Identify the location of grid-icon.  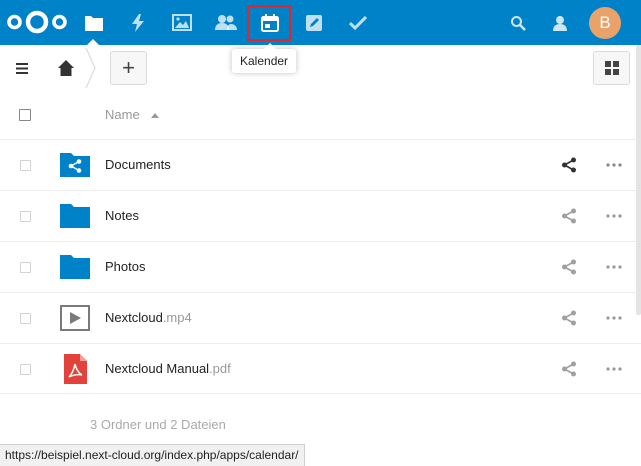
(611, 68).